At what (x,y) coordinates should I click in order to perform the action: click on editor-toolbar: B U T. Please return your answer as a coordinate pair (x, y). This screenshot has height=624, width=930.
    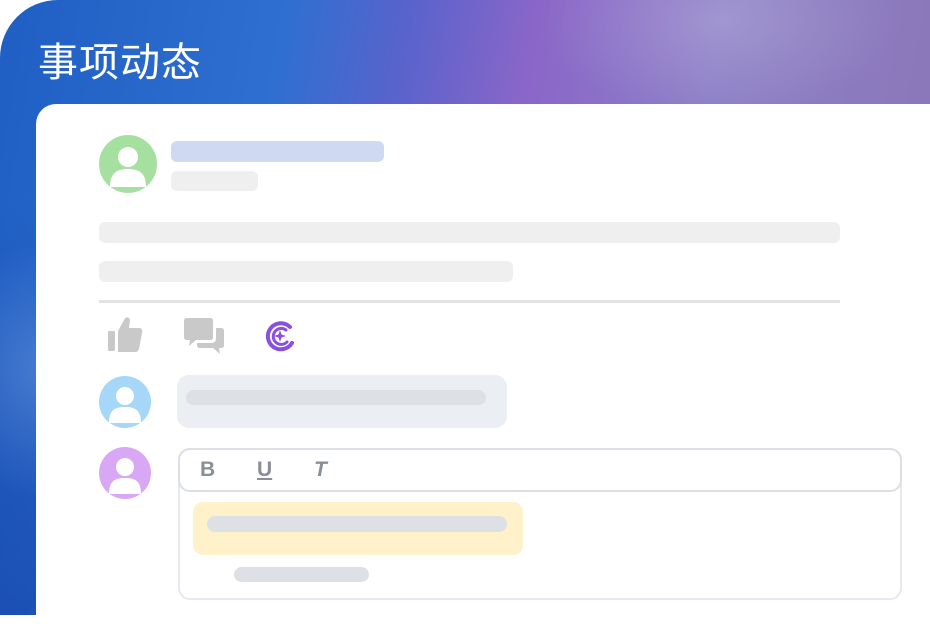
    Looking at the image, I should click on (540, 470).